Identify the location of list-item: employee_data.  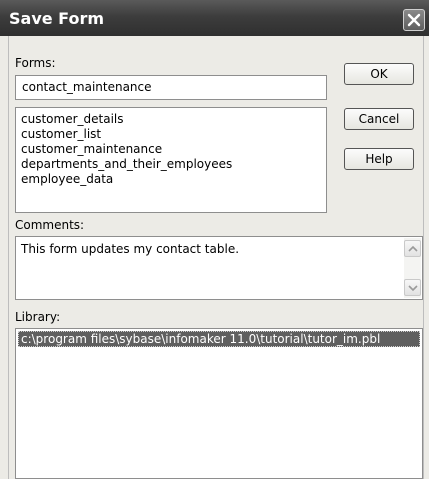
(67, 179).